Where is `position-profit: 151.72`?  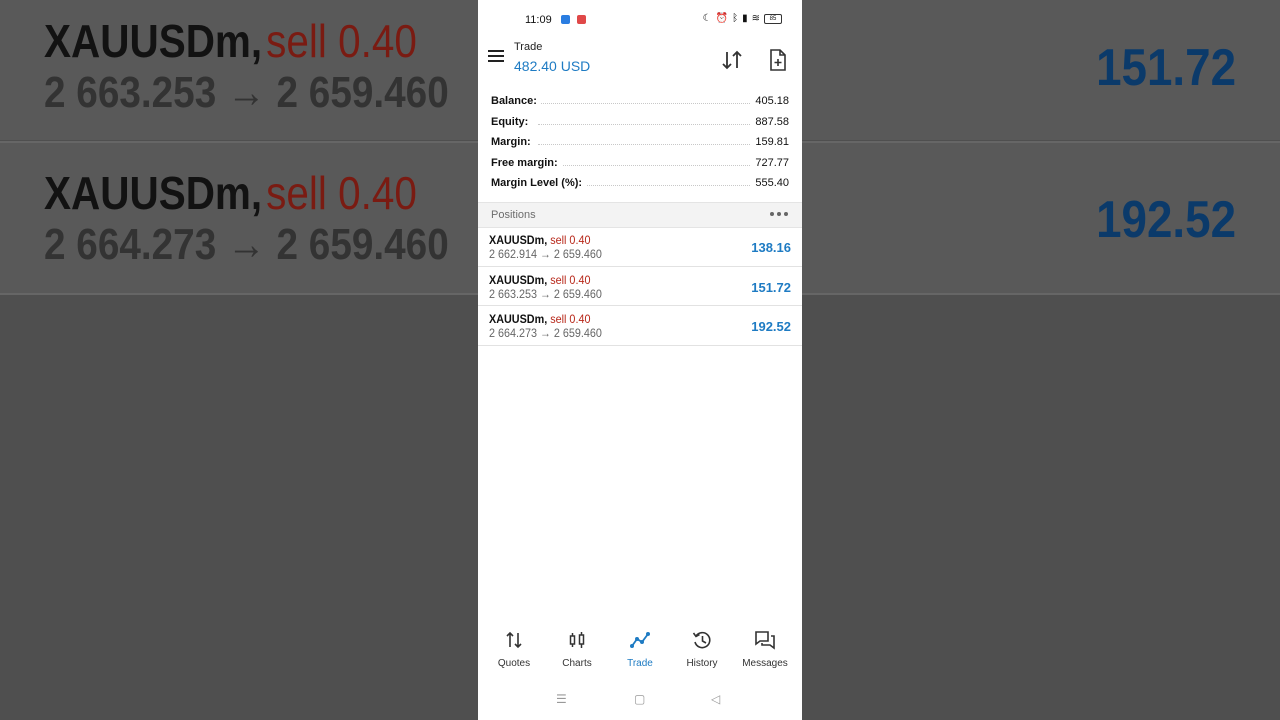 position-profit: 151.72 is located at coordinates (771, 287).